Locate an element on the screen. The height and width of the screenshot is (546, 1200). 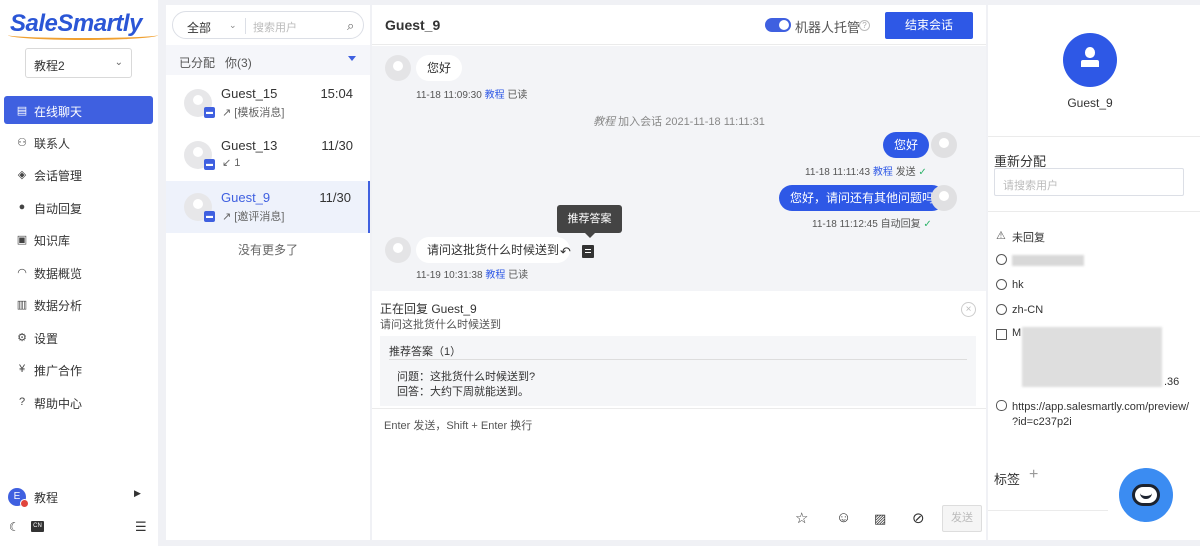
language-icon is located at coordinates (1001, 309).